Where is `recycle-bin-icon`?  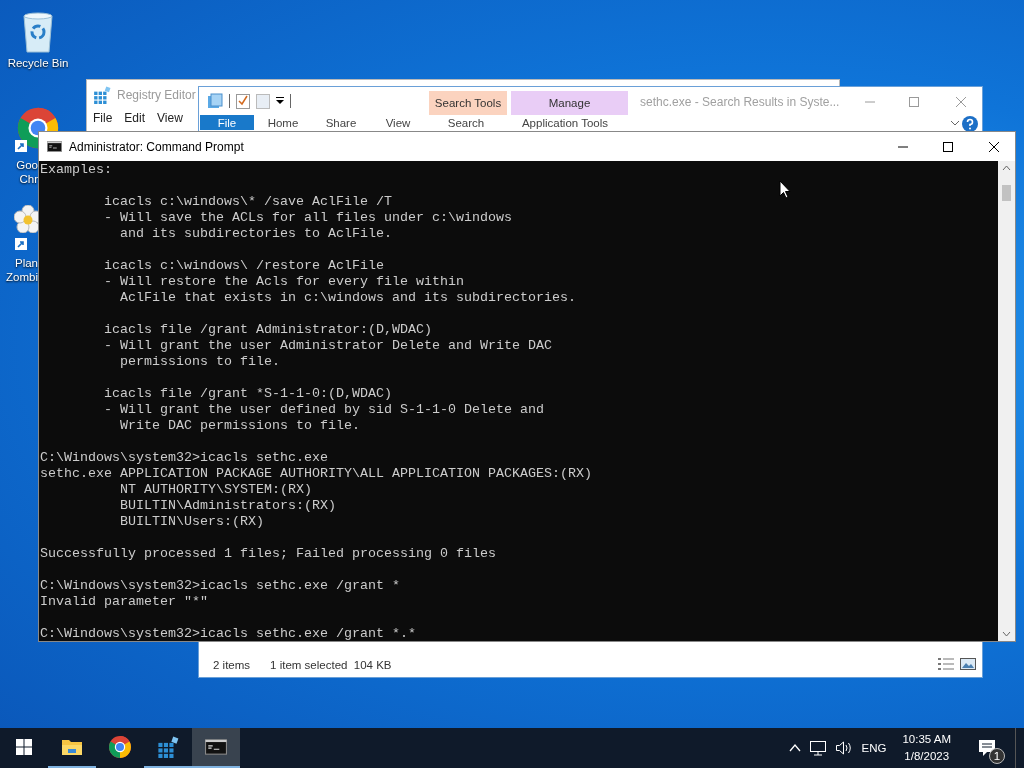 recycle-bin-icon is located at coordinates (38, 32).